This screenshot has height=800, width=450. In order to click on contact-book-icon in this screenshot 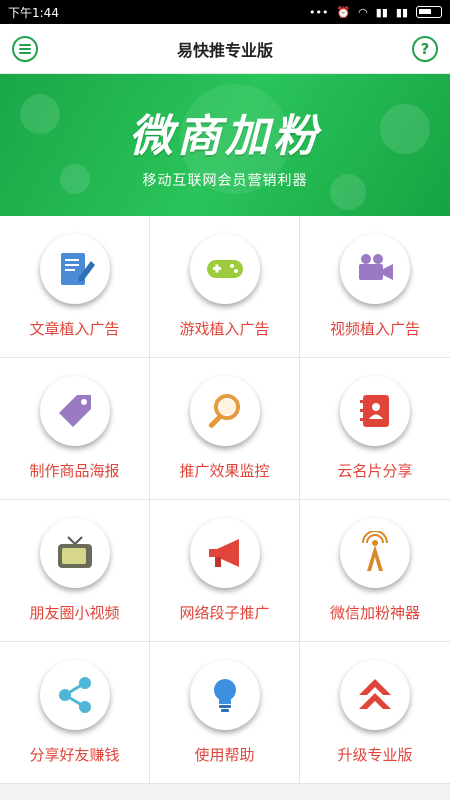, I will do `click(375, 411)`.